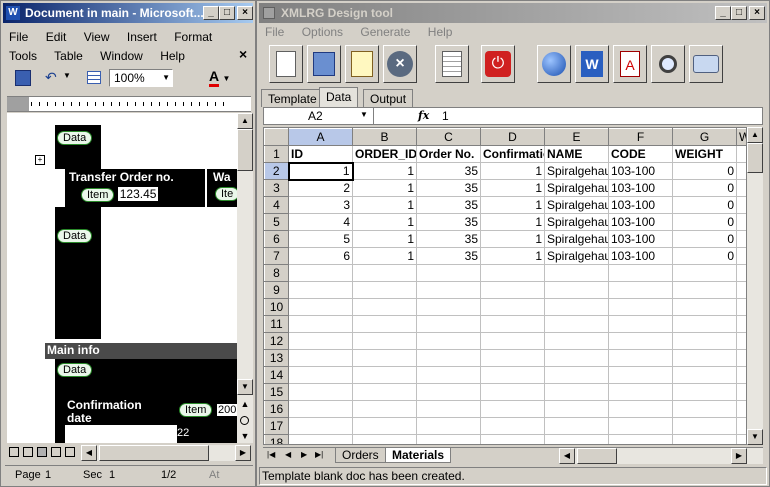  I want to click on scroll-thumb, so click(245, 150).